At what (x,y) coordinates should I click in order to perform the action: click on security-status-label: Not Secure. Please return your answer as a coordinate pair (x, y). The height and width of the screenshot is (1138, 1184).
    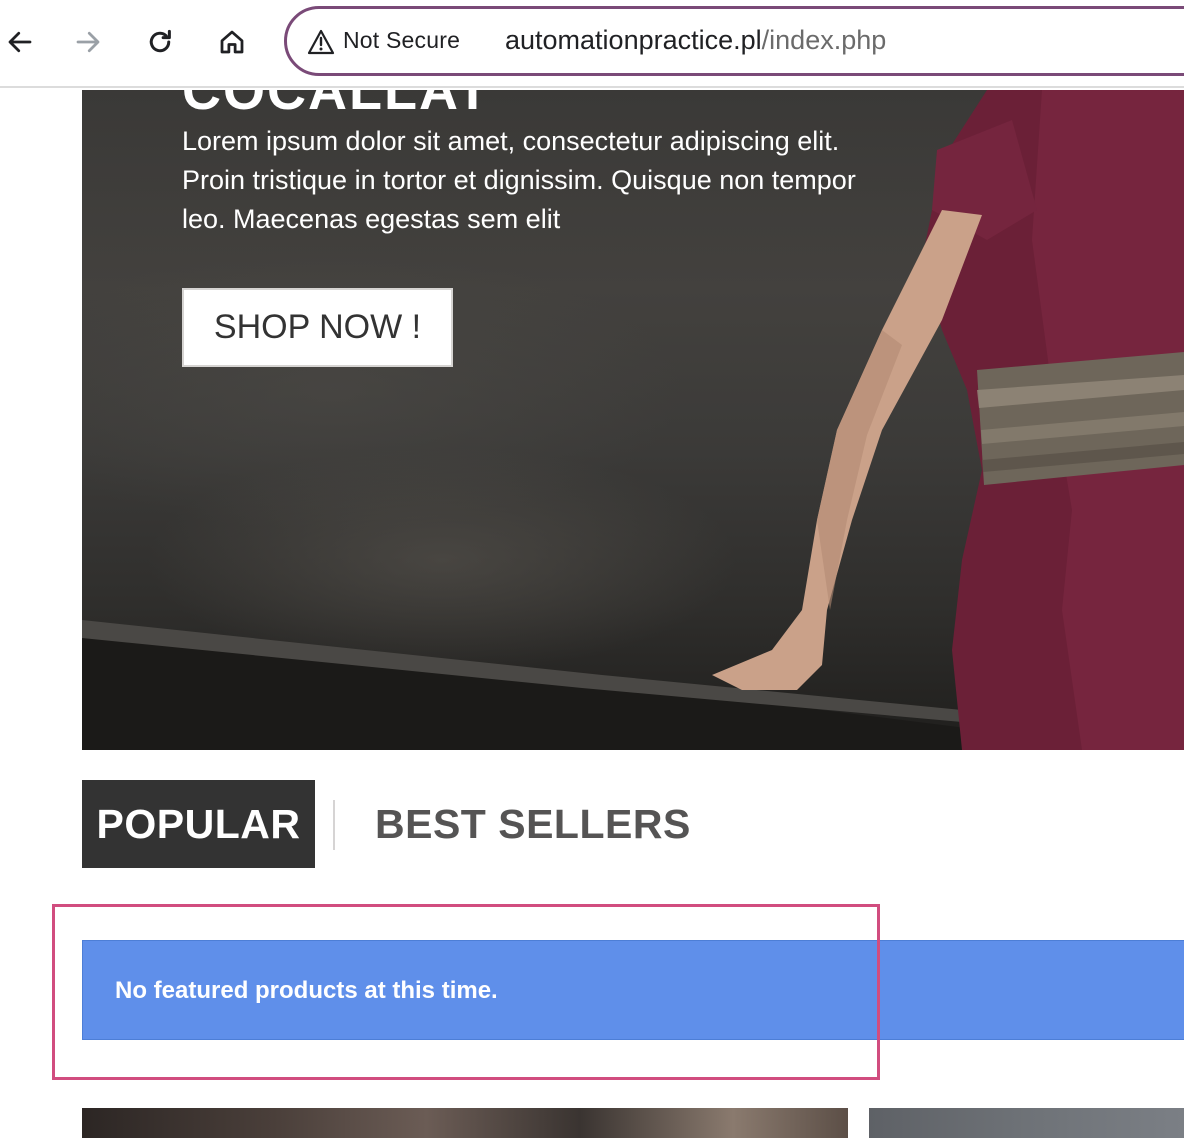
    Looking at the image, I should click on (401, 40).